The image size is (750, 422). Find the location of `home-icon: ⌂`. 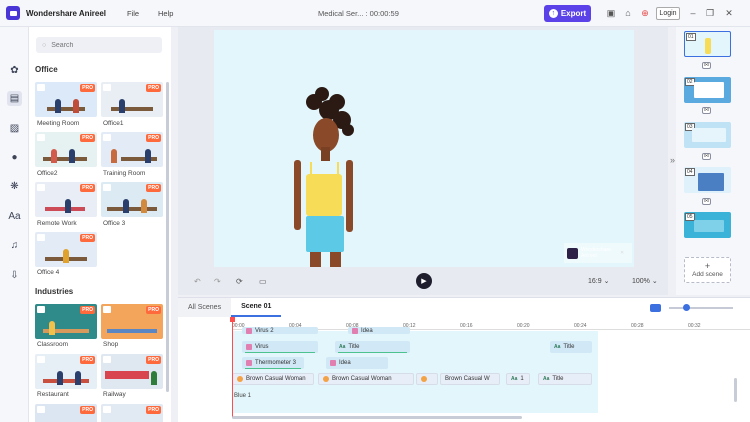

home-icon: ⌂ is located at coordinates (628, 13).